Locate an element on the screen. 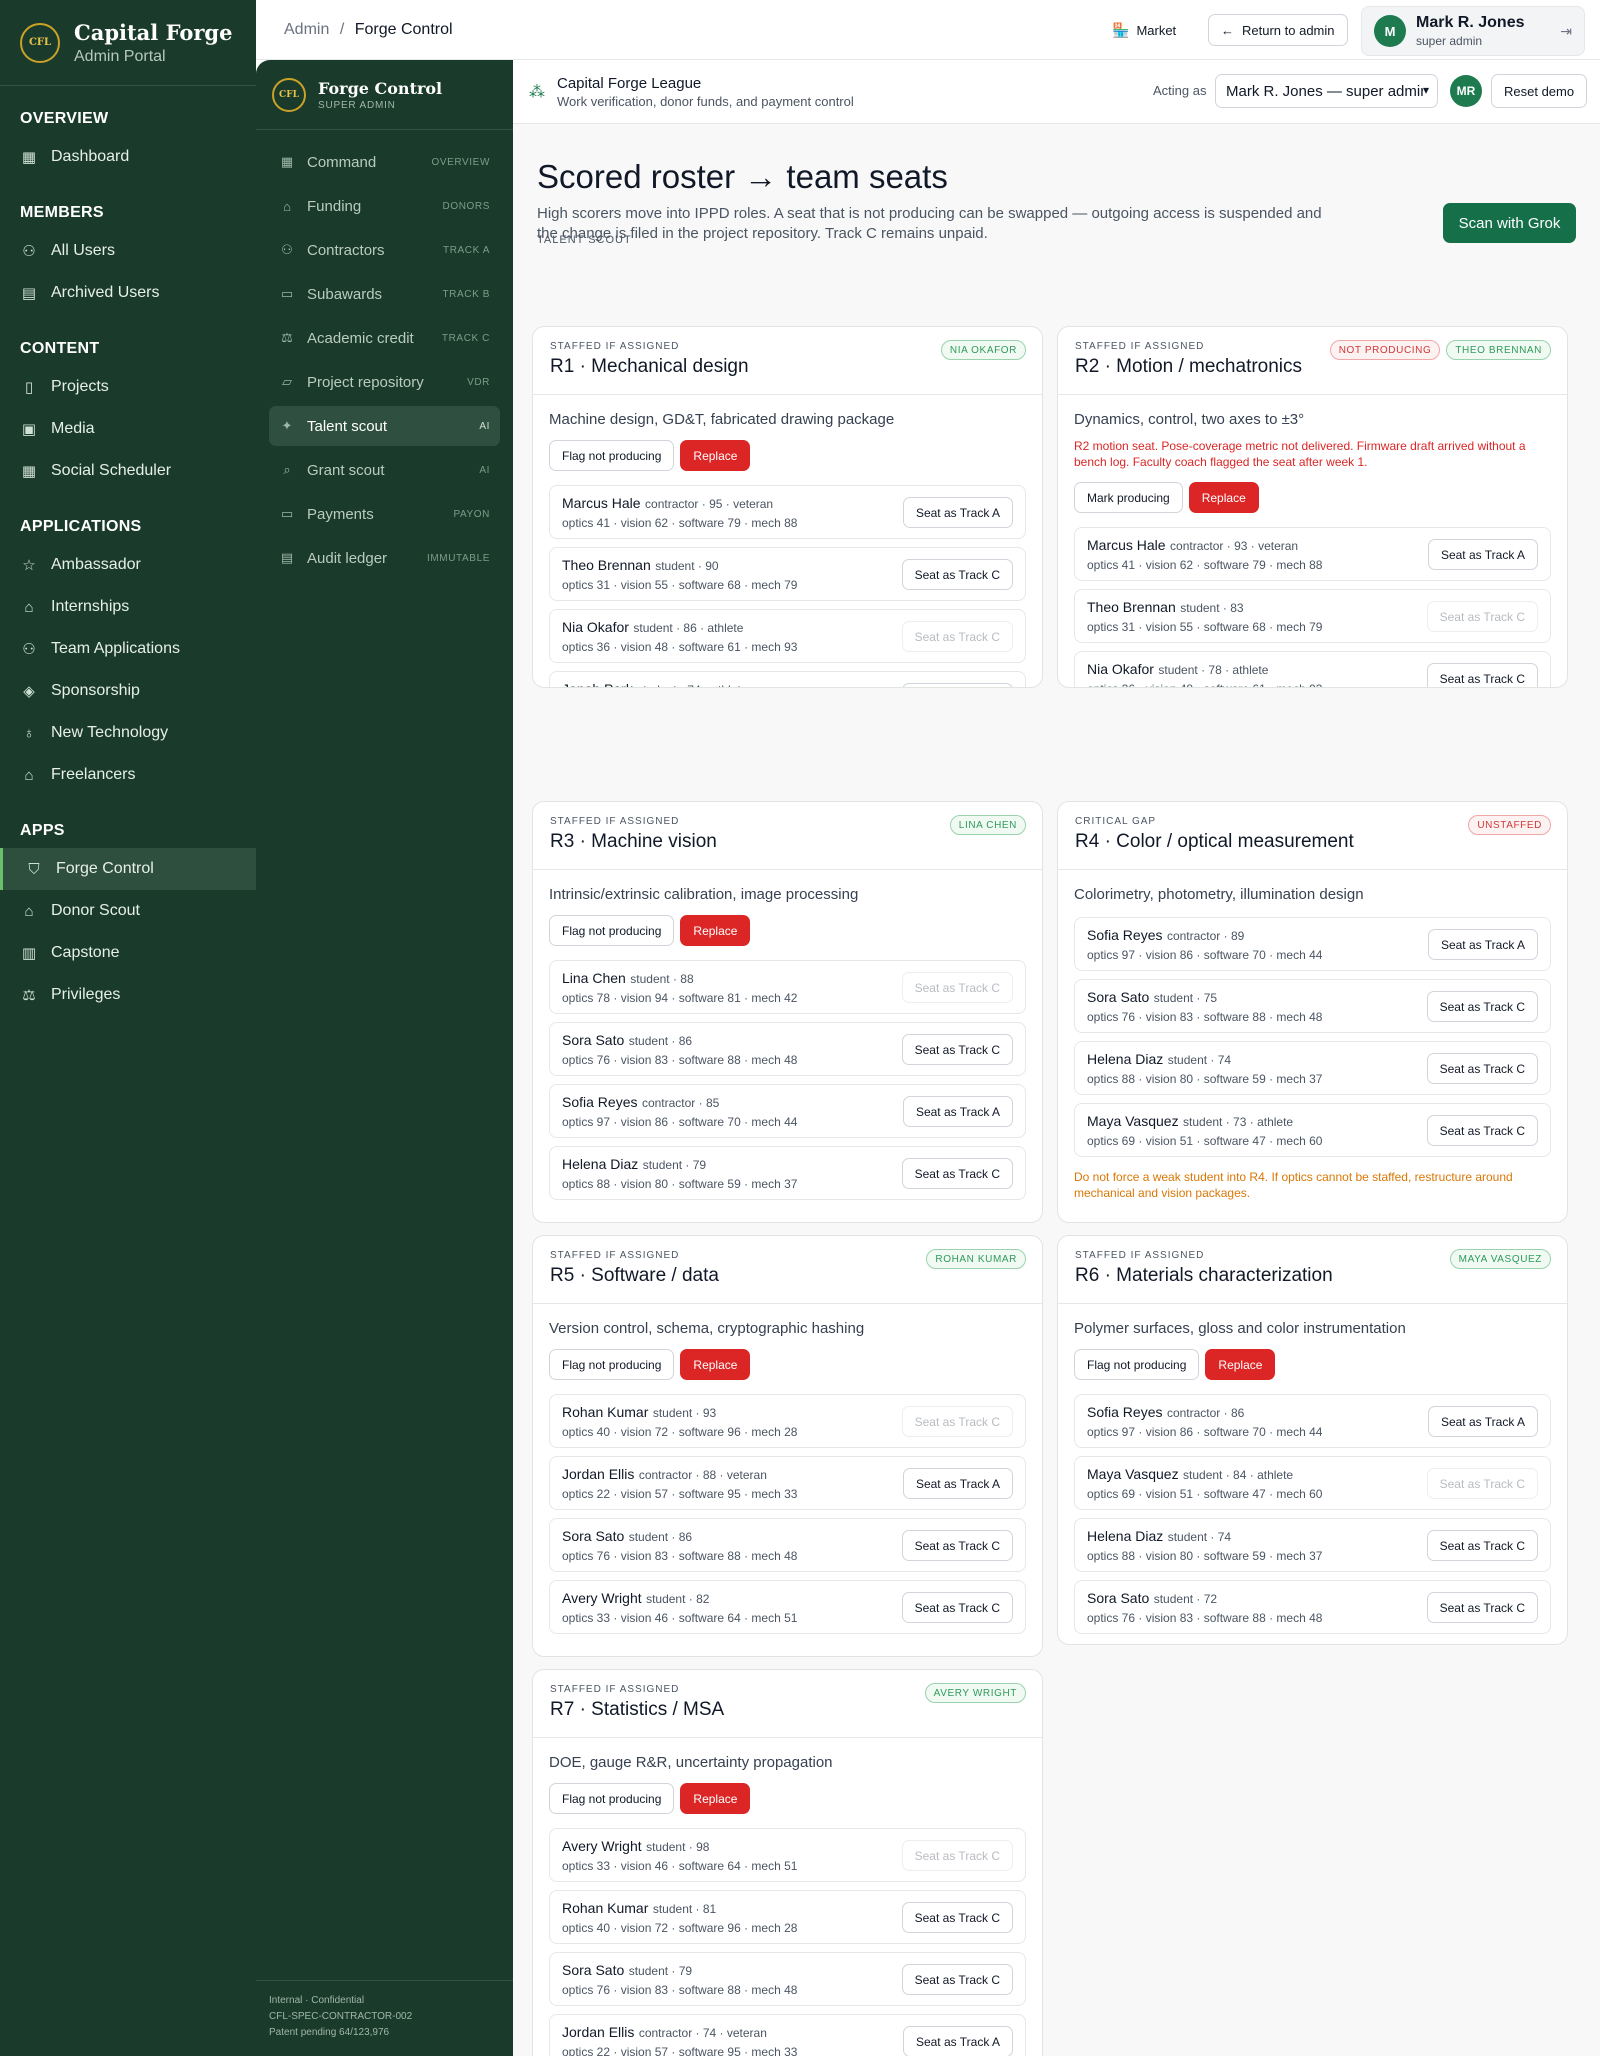 This screenshot has width=1600, height=2056. breadcrumb-admin: Admin is located at coordinates (306, 29).